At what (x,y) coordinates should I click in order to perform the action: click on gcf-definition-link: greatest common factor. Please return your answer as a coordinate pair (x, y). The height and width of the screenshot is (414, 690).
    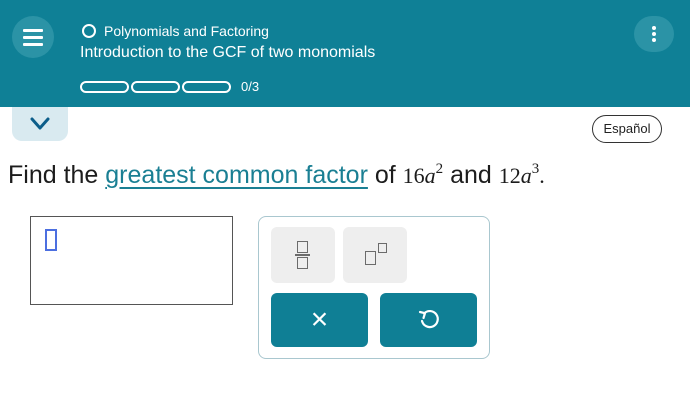
    Looking at the image, I should click on (236, 175).